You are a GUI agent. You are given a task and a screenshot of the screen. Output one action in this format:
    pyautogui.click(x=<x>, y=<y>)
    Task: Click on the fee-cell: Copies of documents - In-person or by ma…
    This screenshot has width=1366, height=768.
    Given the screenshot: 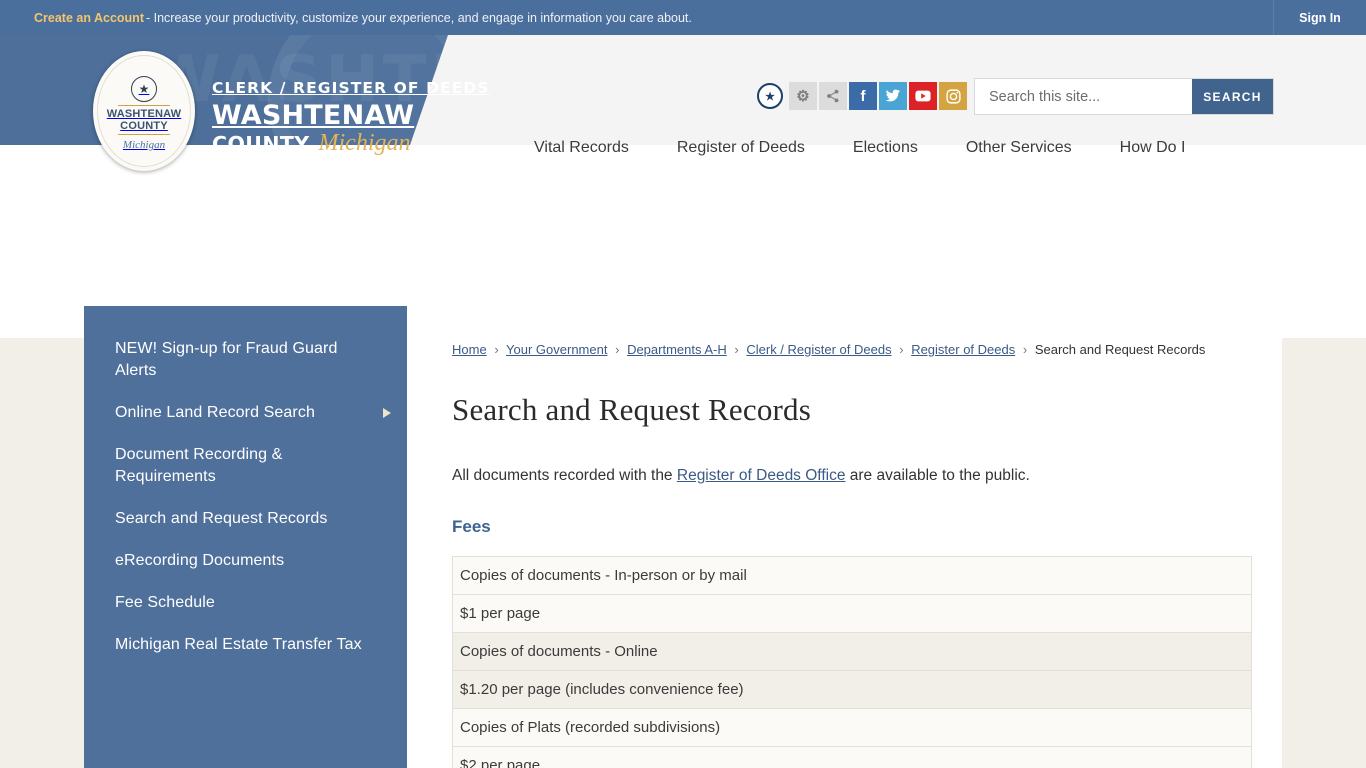 What is the action you would take?
    pyautogui.click(x=852, y=575)
    